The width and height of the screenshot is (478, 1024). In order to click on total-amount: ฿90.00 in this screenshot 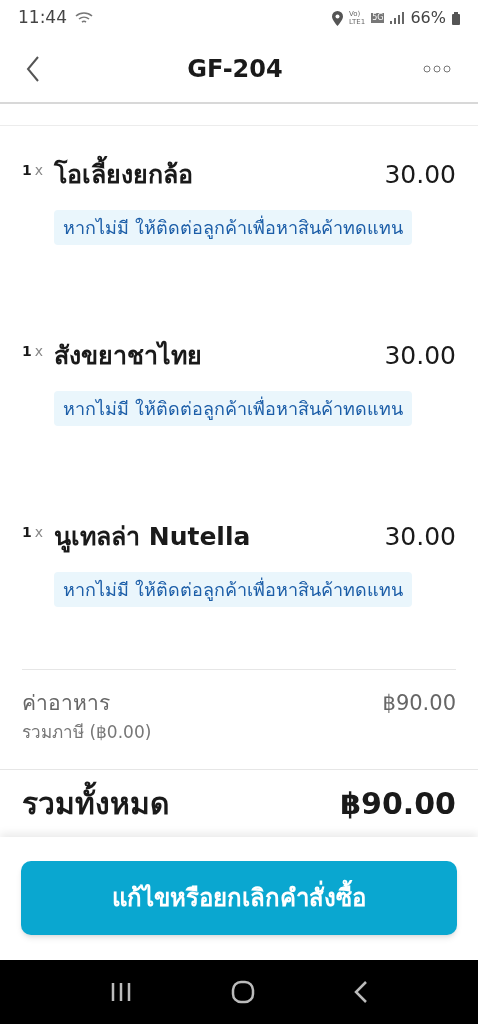, I will do `click(398, 804)`.